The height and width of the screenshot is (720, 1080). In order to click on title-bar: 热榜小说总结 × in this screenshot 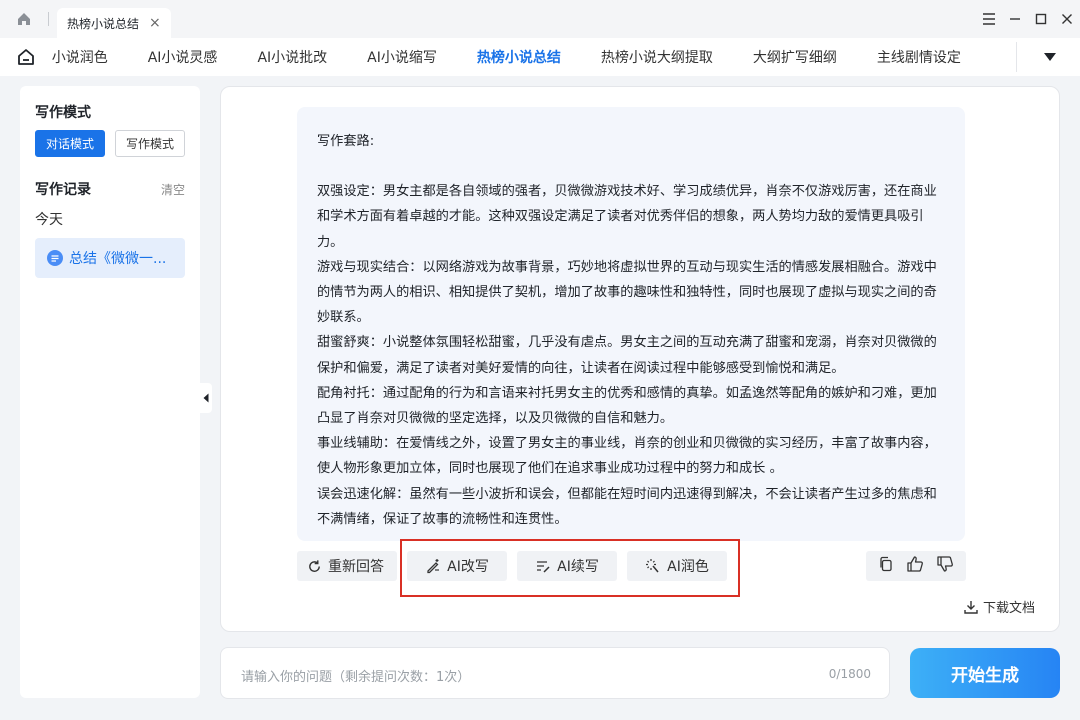, I will do `click(540, 19)`.